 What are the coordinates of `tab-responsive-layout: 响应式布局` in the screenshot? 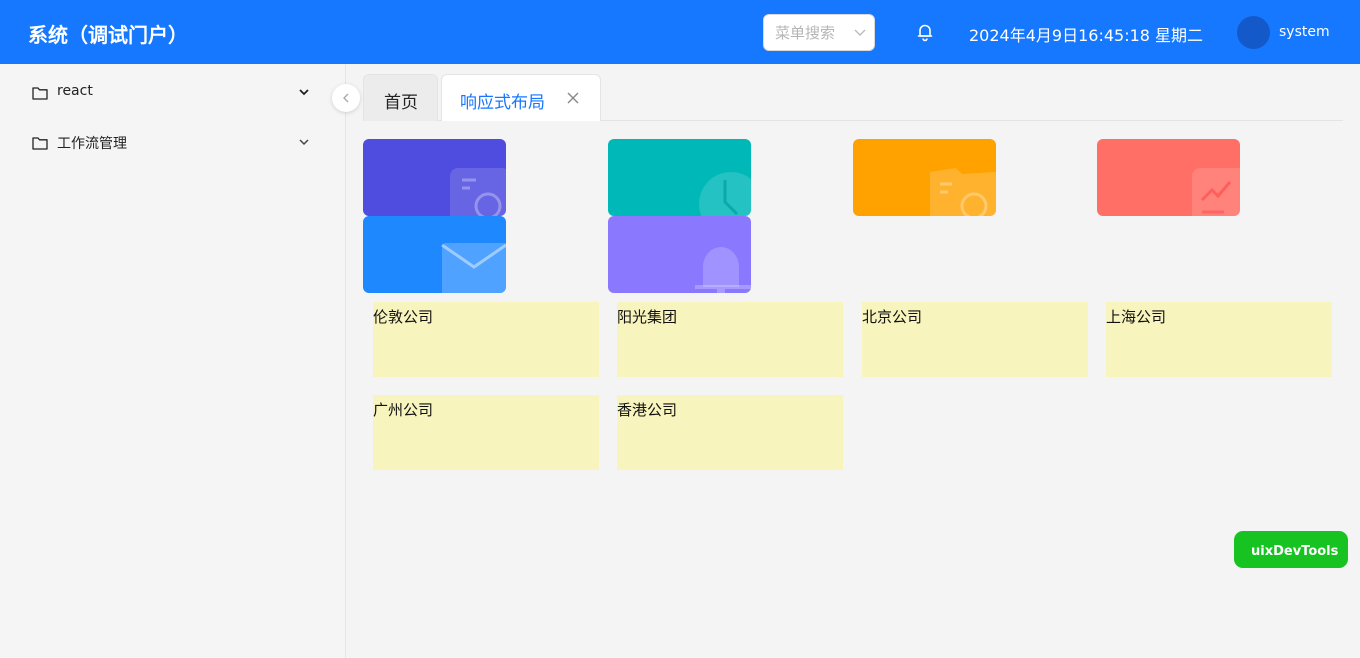 It's located at (521, 97).